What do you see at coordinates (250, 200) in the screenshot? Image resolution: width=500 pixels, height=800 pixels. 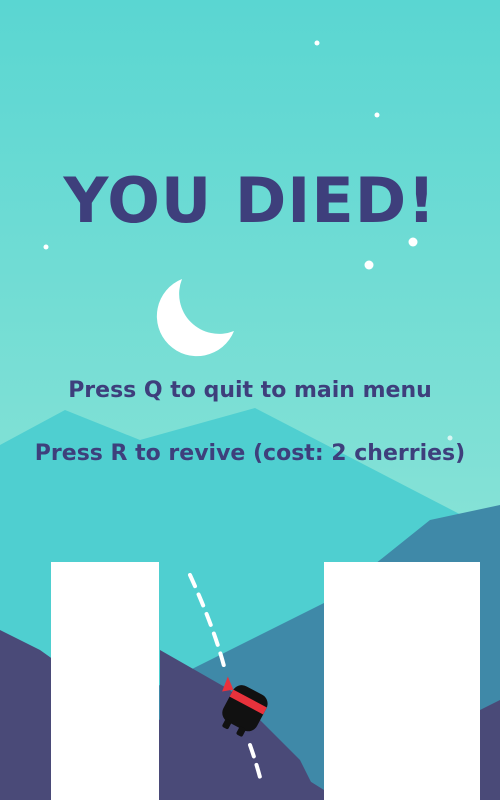 I see `game-over-title: YOU DIED!` at bounding box center [250, 200].